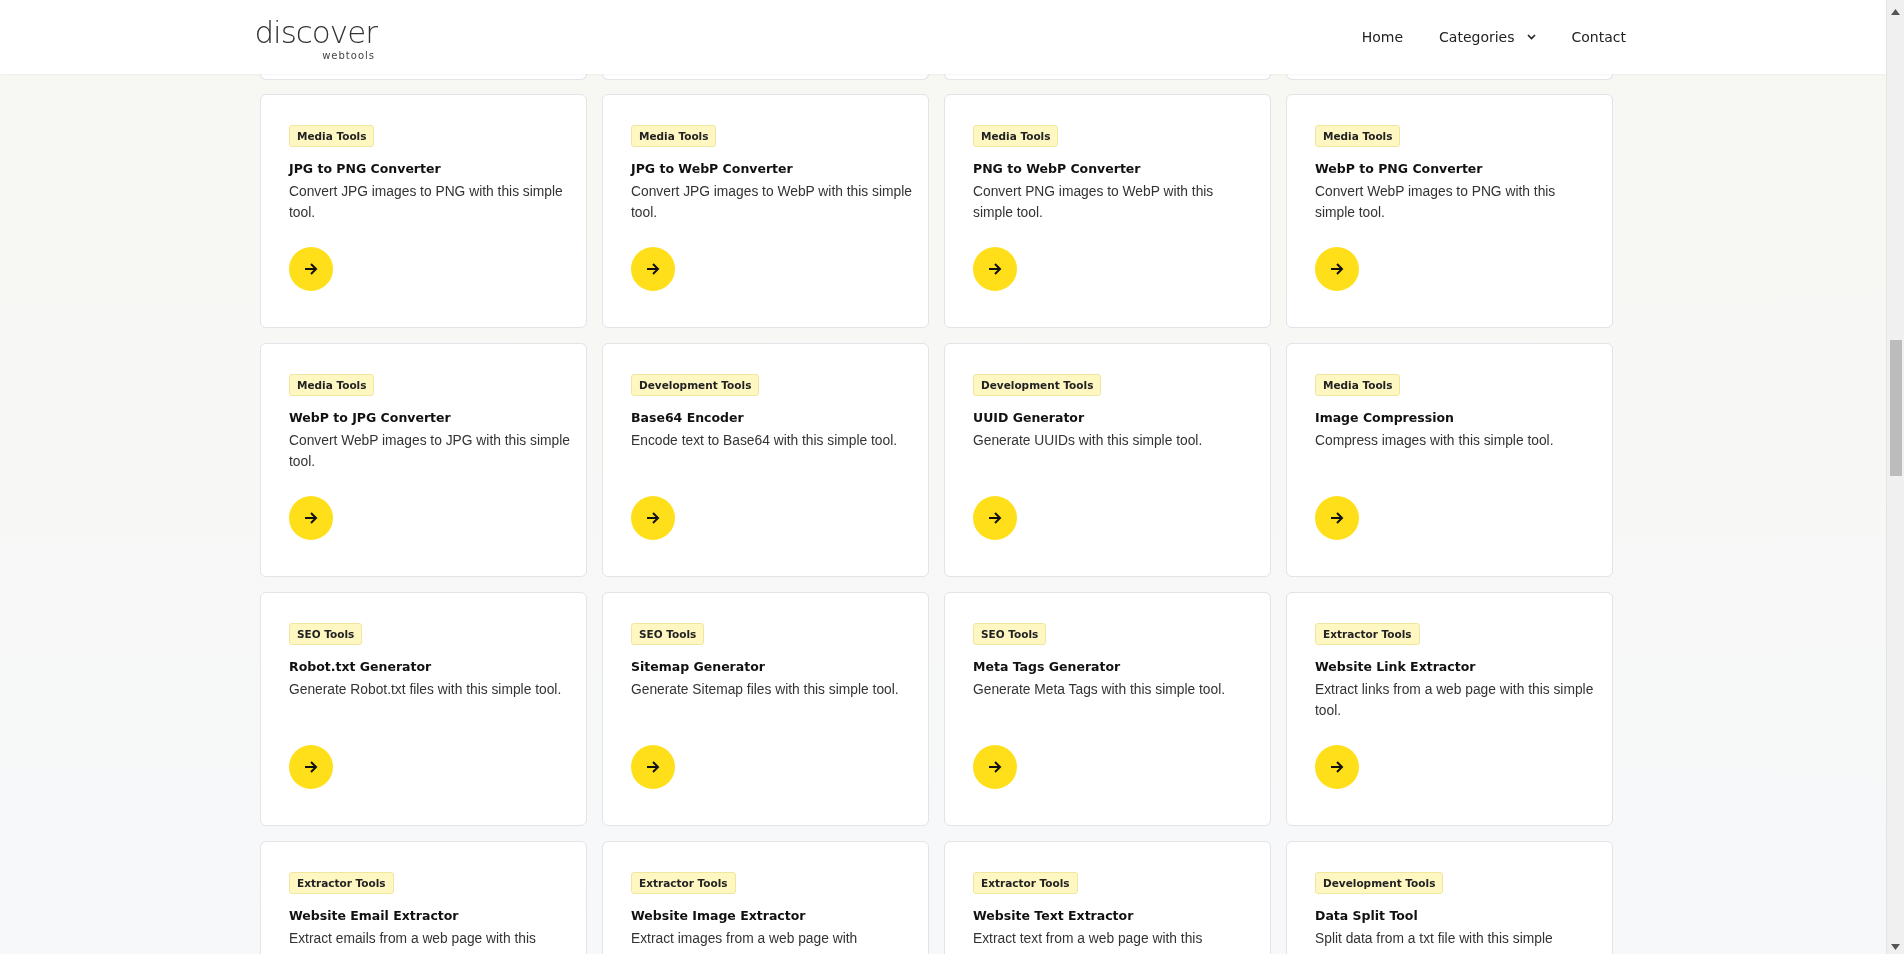 This screenshot has width=1904, height=954. I want to click on tool-card: Media Tools Image Compression Compress images with this simple tool., so click(1449, 460).